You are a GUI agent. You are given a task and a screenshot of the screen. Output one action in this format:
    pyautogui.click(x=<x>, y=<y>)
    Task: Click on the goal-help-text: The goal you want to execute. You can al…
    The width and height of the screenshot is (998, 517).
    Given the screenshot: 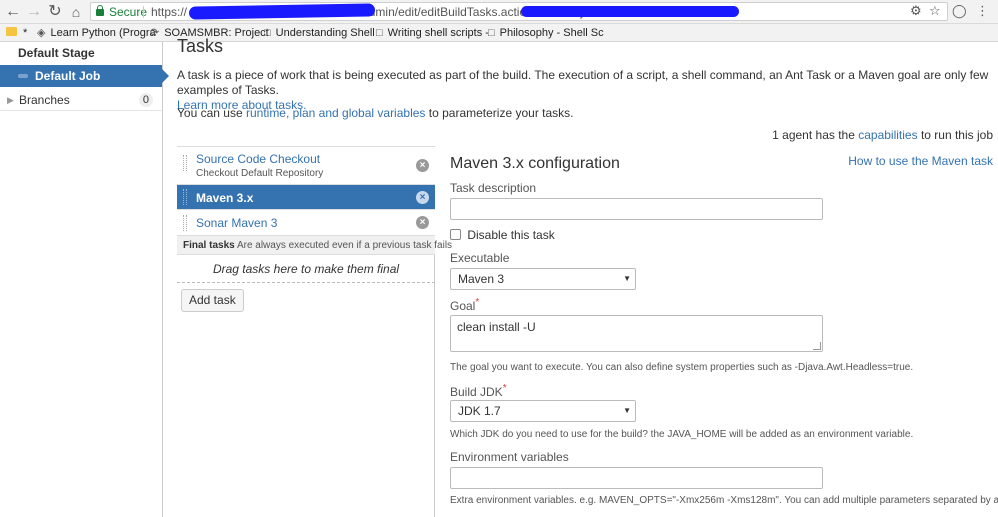 What is the action you would take?
    pyautogui.click(x=682, y=367)
    